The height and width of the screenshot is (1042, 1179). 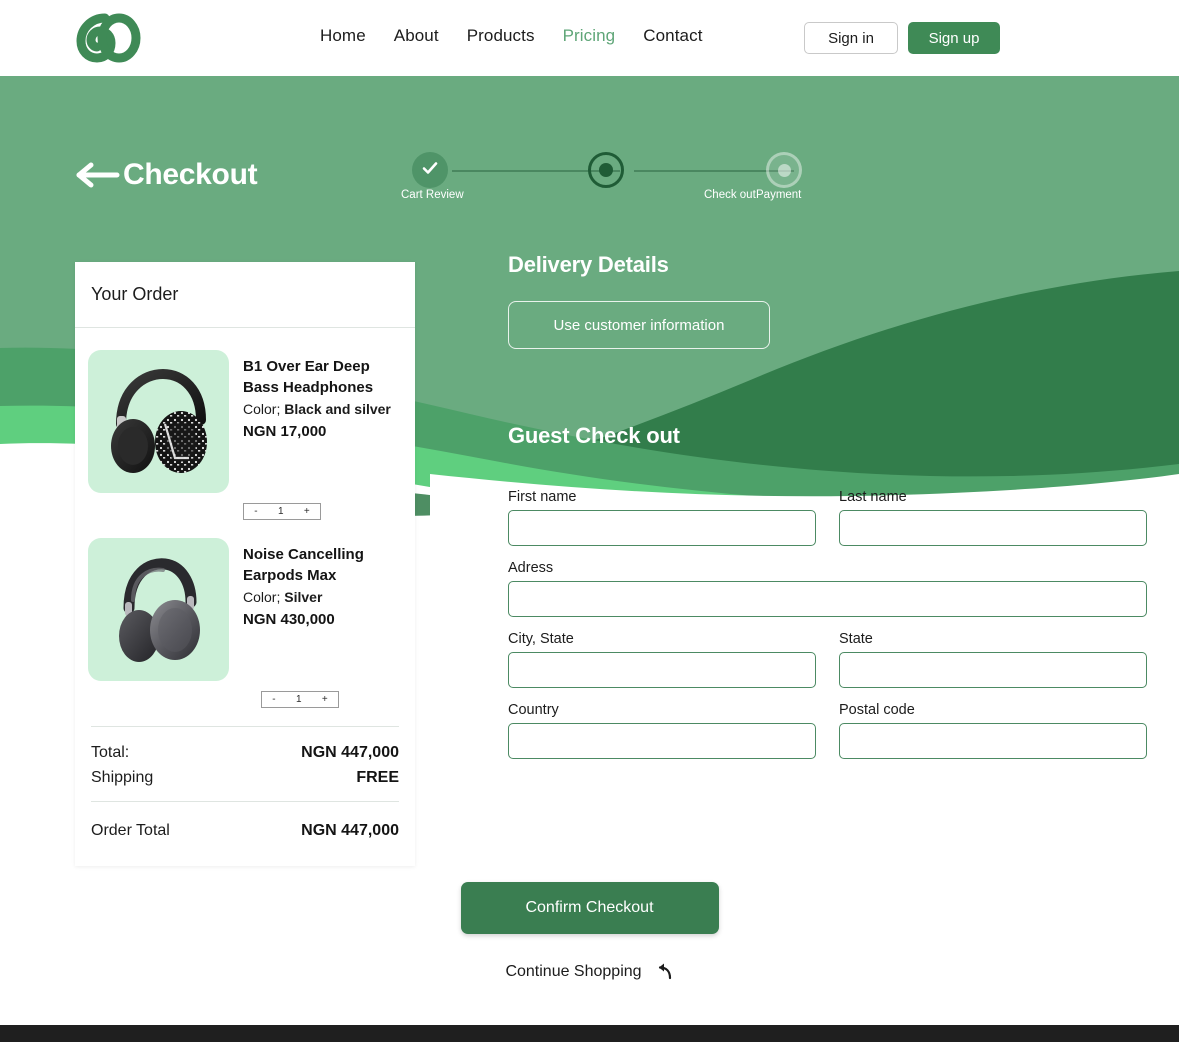 I want to click on use-customer-information-button: Use customer information, so click(x=639, y=325).